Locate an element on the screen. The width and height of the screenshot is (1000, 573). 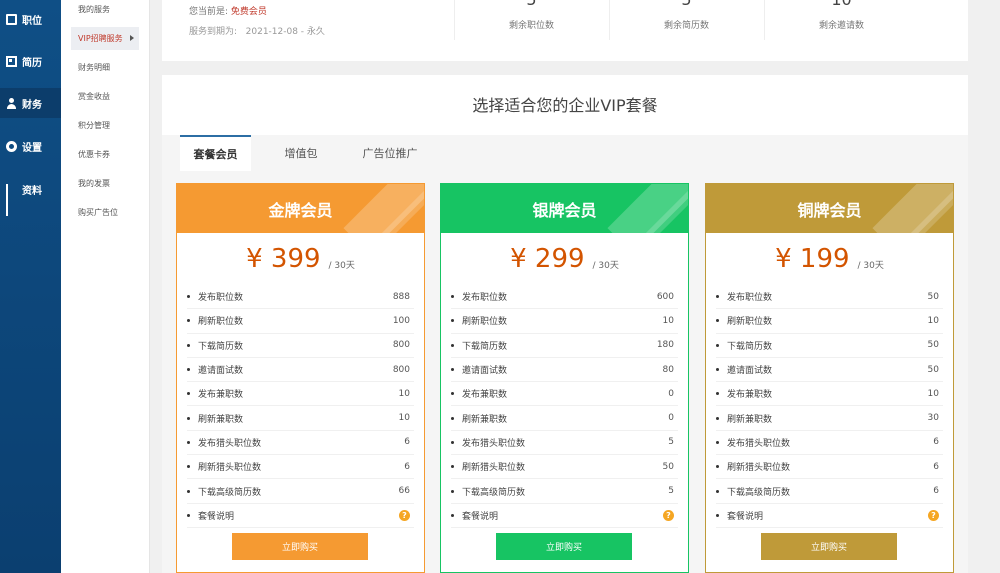
feature-row: 邀请面试数 80 is located at coordinates (564, 370).